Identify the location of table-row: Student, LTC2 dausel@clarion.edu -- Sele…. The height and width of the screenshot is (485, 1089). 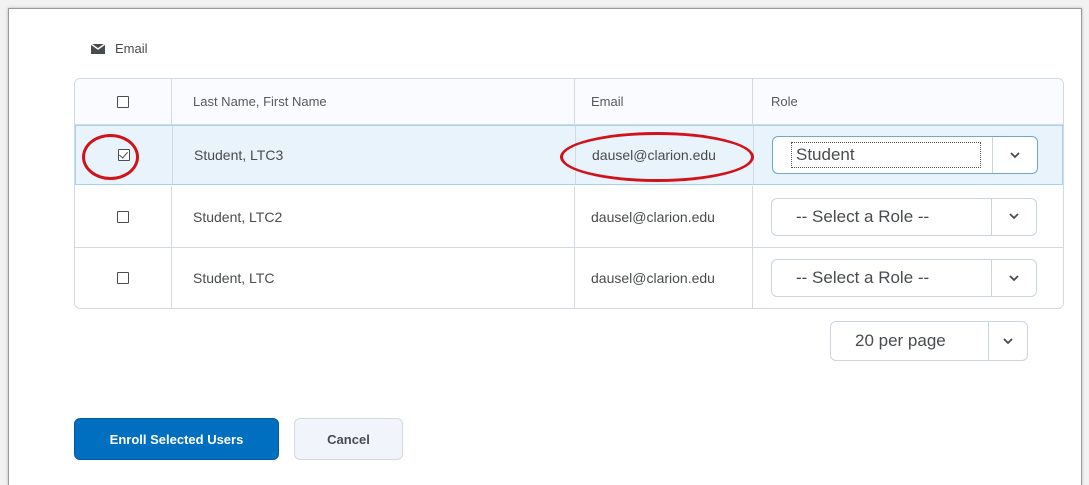
(569, 217).